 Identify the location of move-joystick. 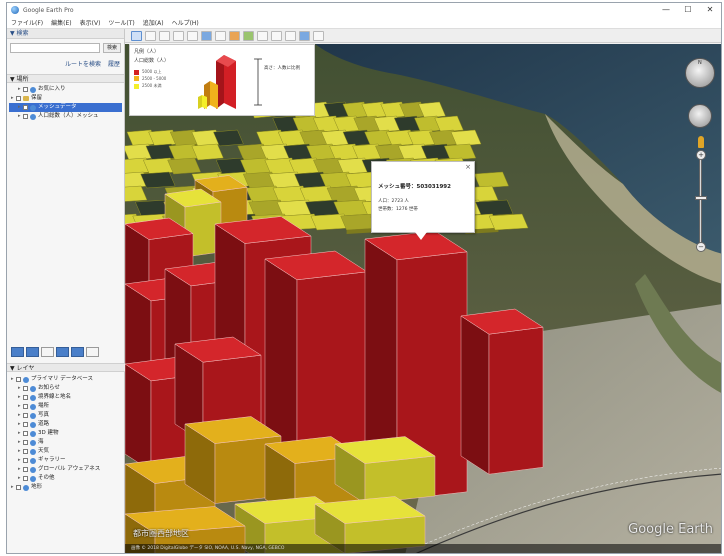
(700, 116).